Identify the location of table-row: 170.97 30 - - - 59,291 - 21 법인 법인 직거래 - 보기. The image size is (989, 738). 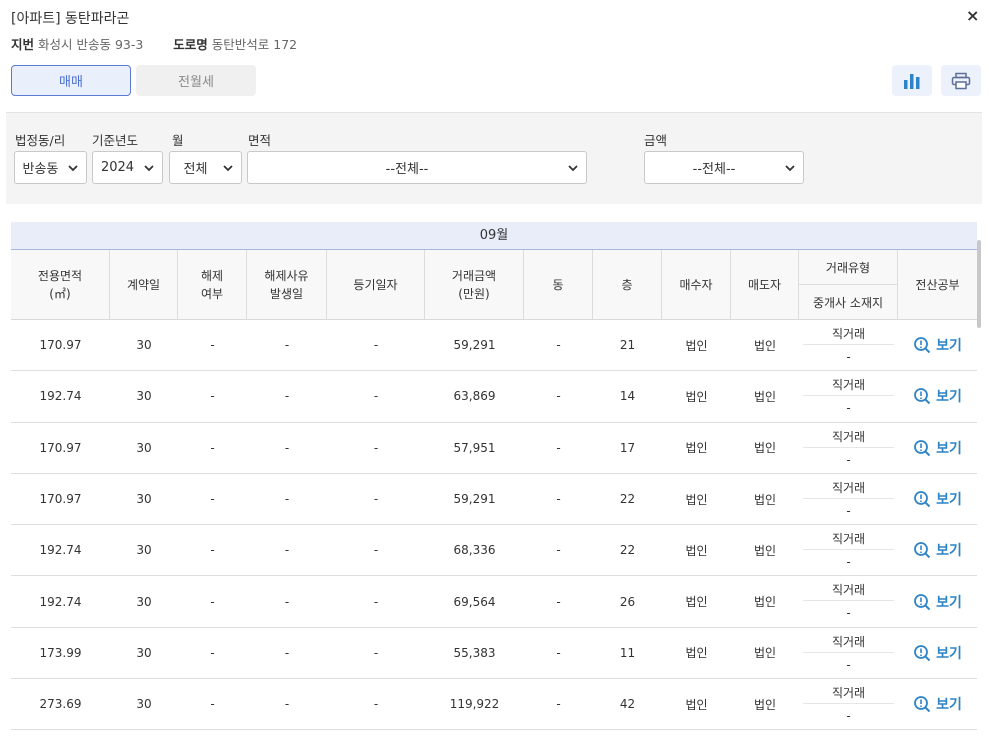
(494, 346).